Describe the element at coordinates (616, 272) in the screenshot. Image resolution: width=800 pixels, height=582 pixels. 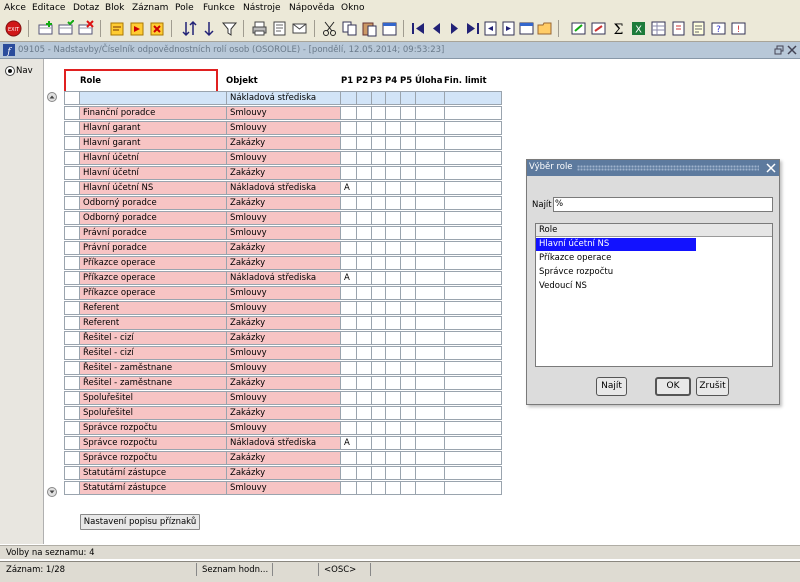
I see `list-item: Správce rozpočtu` at that location.